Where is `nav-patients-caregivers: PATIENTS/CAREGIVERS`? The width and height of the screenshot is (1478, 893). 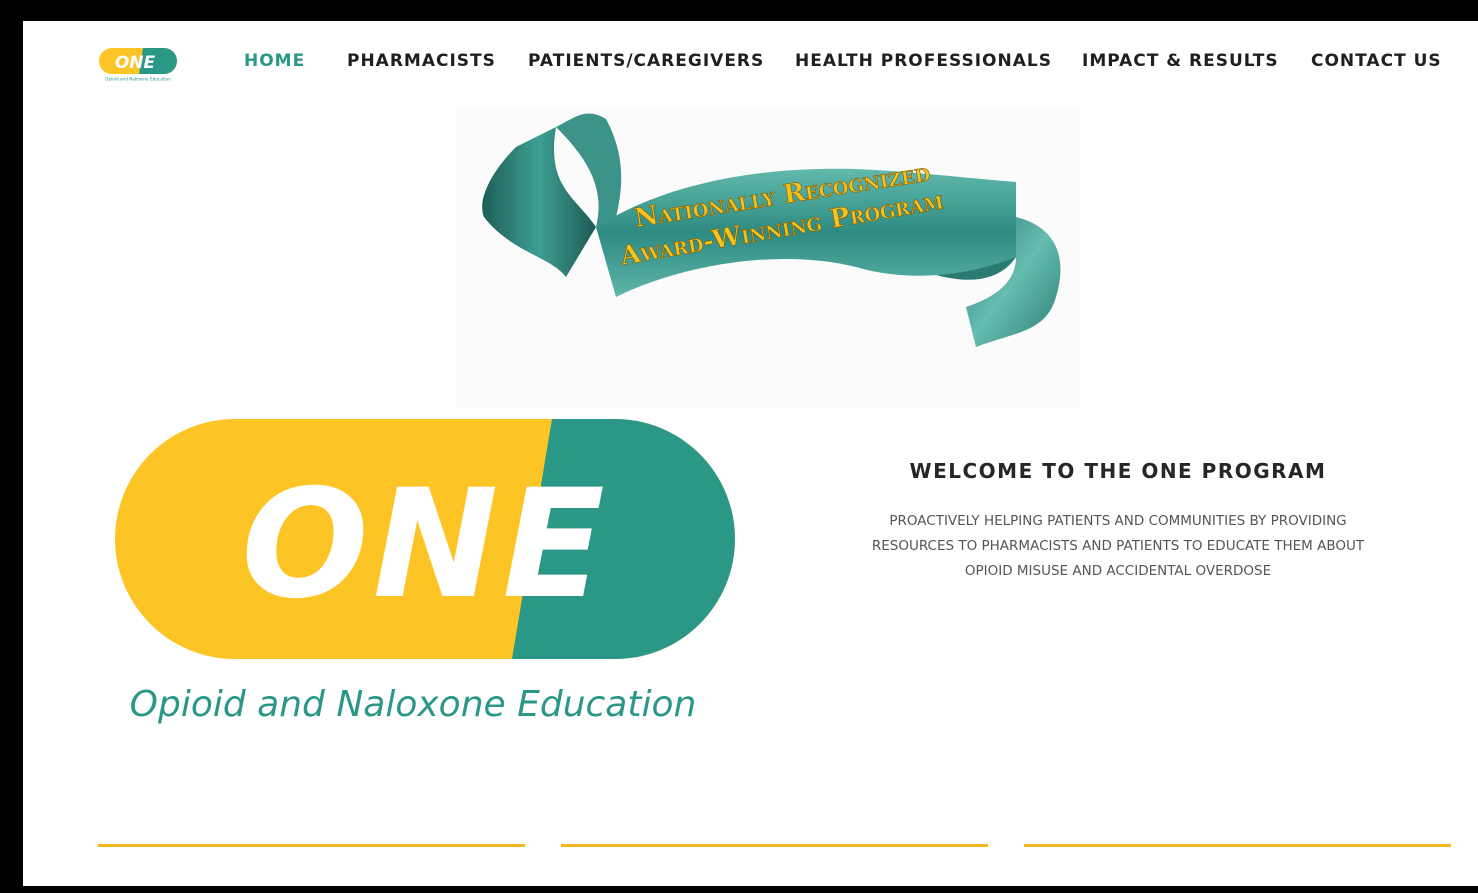
nav-patients-caregivers: PATIENTS/CAREGIVERS is located at coordinates (646, 61).